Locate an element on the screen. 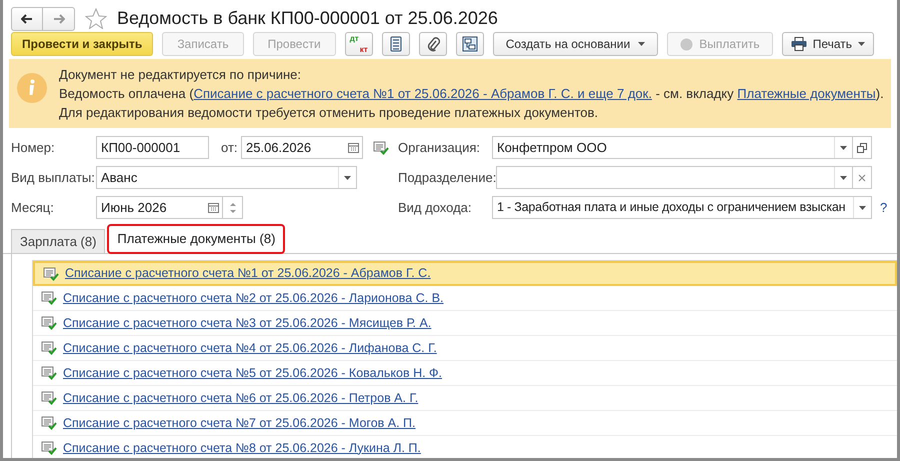 The width and height of the screenshot is (900, 461). document-link: Списание с расчетного счета №7 от 25.06.2026 - Могов А. П. is located at coordinates (239, 423).